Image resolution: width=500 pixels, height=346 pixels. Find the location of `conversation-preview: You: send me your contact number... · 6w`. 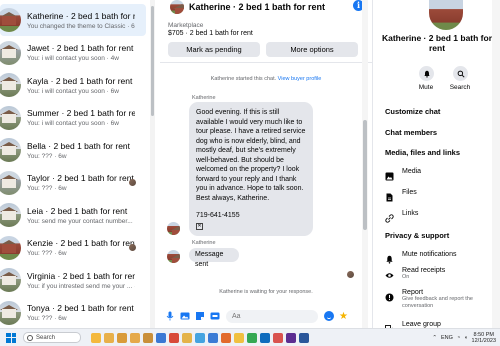

conversation-preview: You: send me your contact number... · 6w is located at coordinates (81, 221).